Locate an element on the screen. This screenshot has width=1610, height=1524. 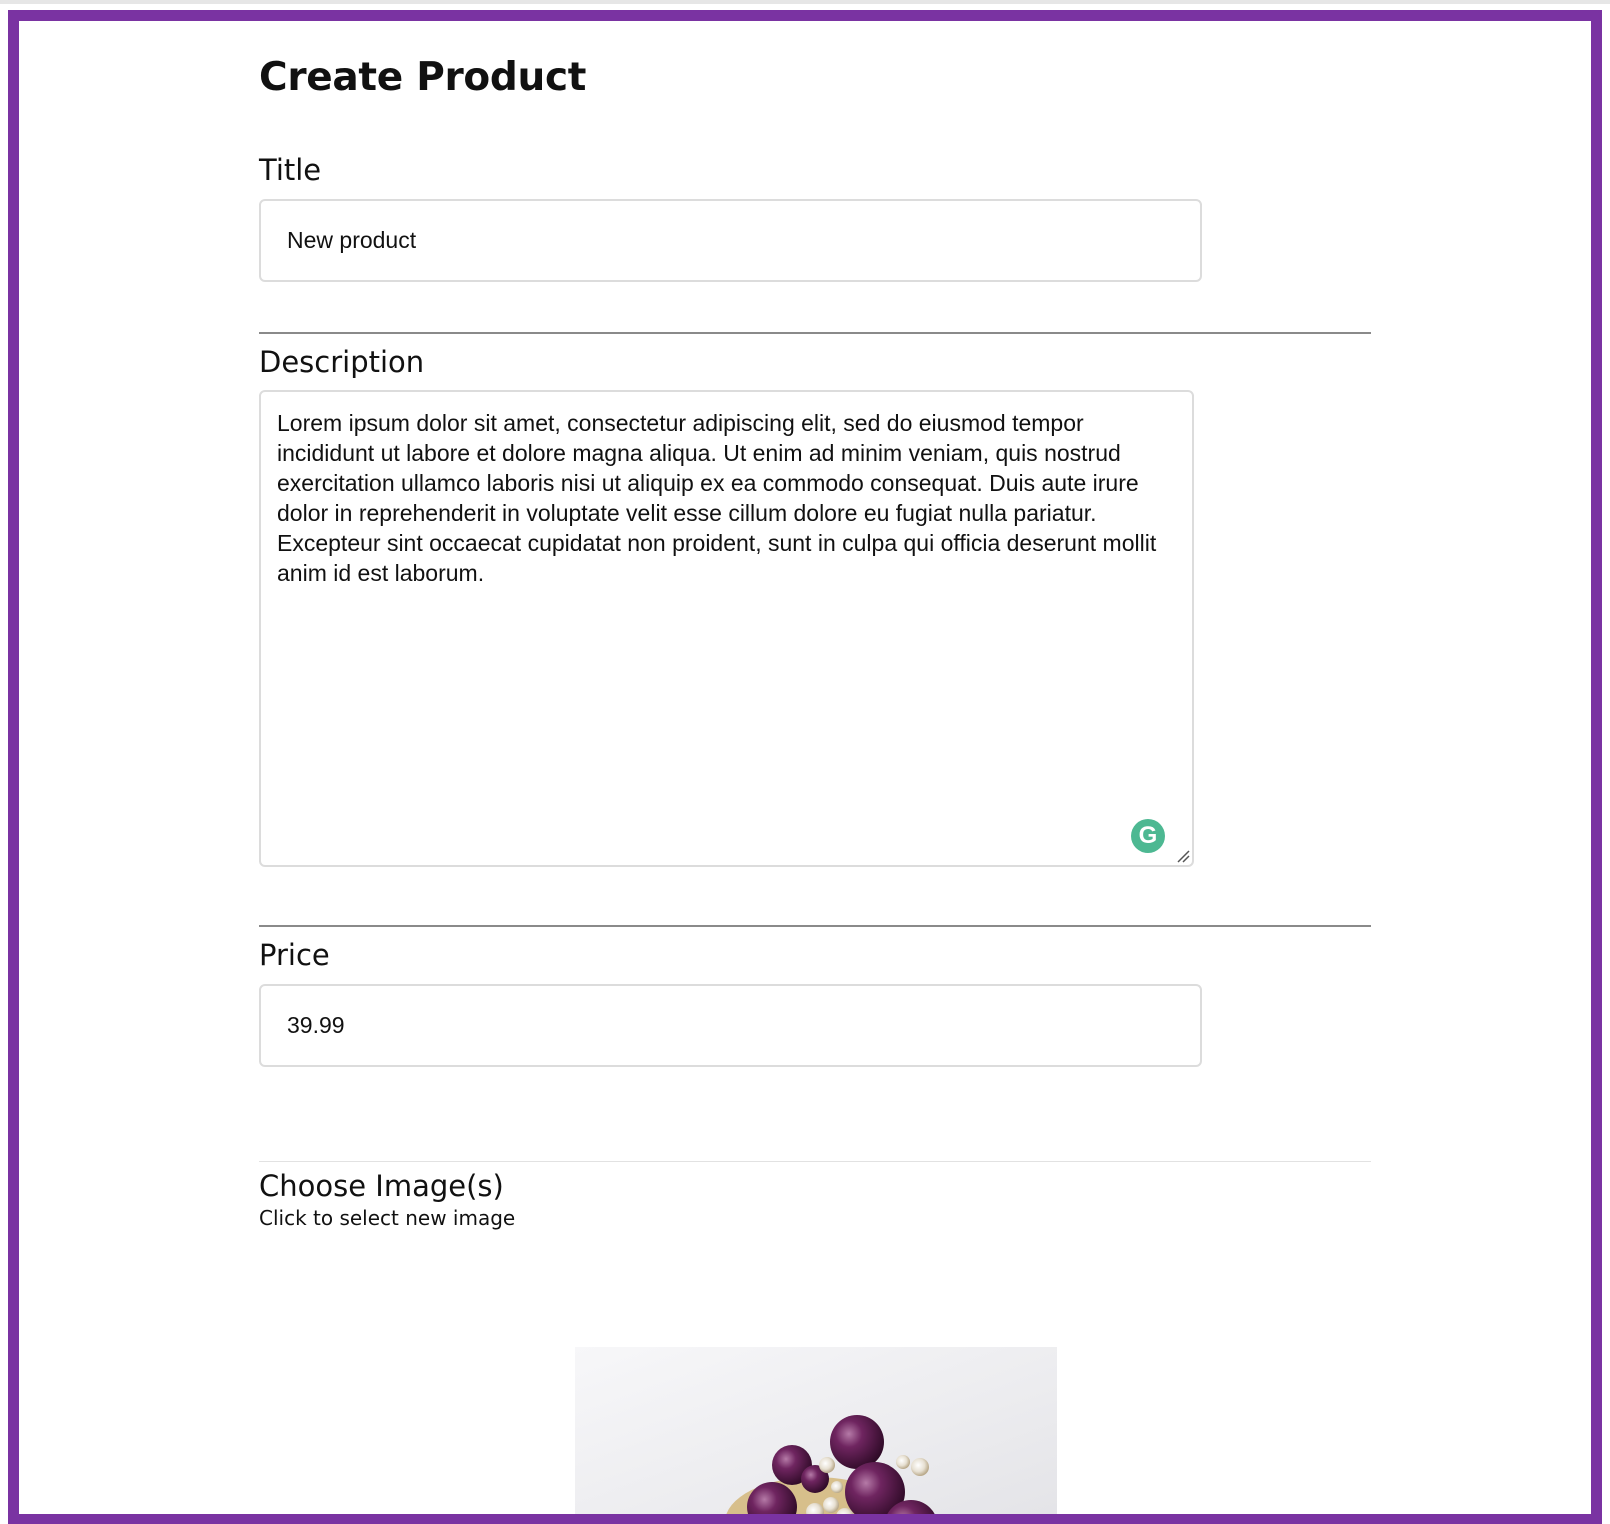
grammarly-icon: G is located at coordinates (1148, 836).